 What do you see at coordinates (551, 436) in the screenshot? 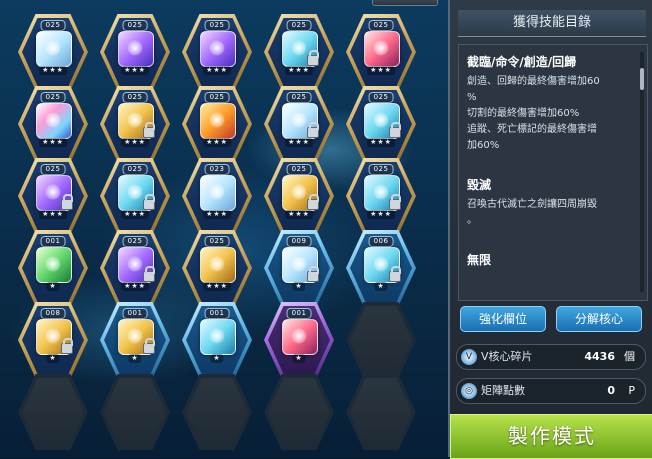
I see `craft-mode-button: 製作模式` at bounding box center [551, 436].